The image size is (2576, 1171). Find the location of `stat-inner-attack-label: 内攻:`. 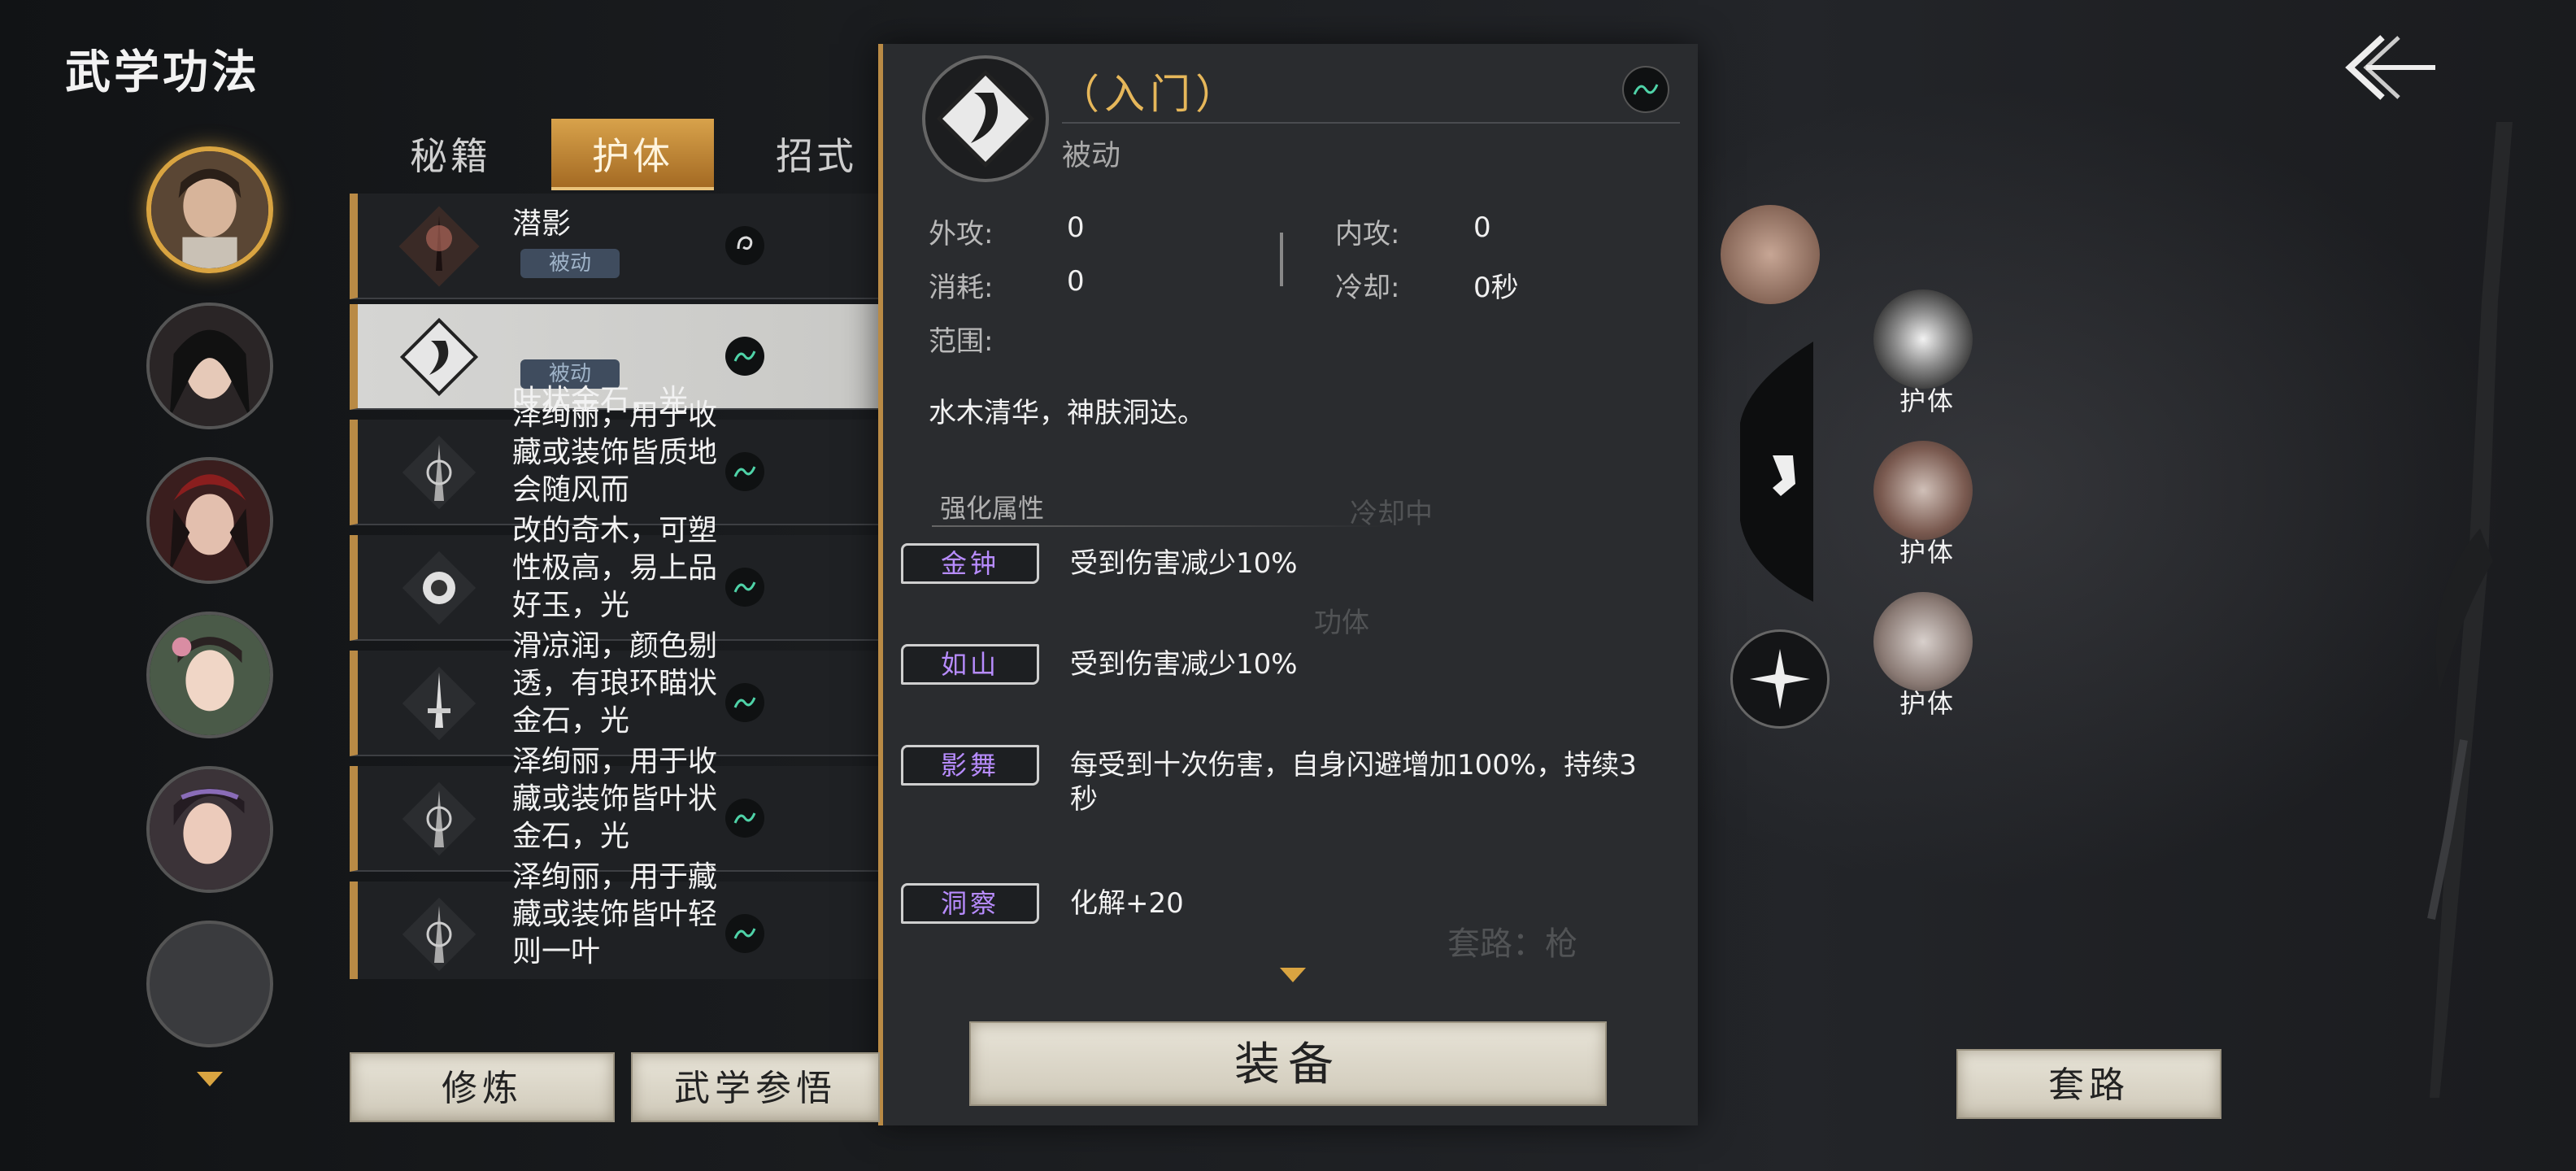

stat-inner-attack-label: 内攻: is located at coordinates (1368, 234).